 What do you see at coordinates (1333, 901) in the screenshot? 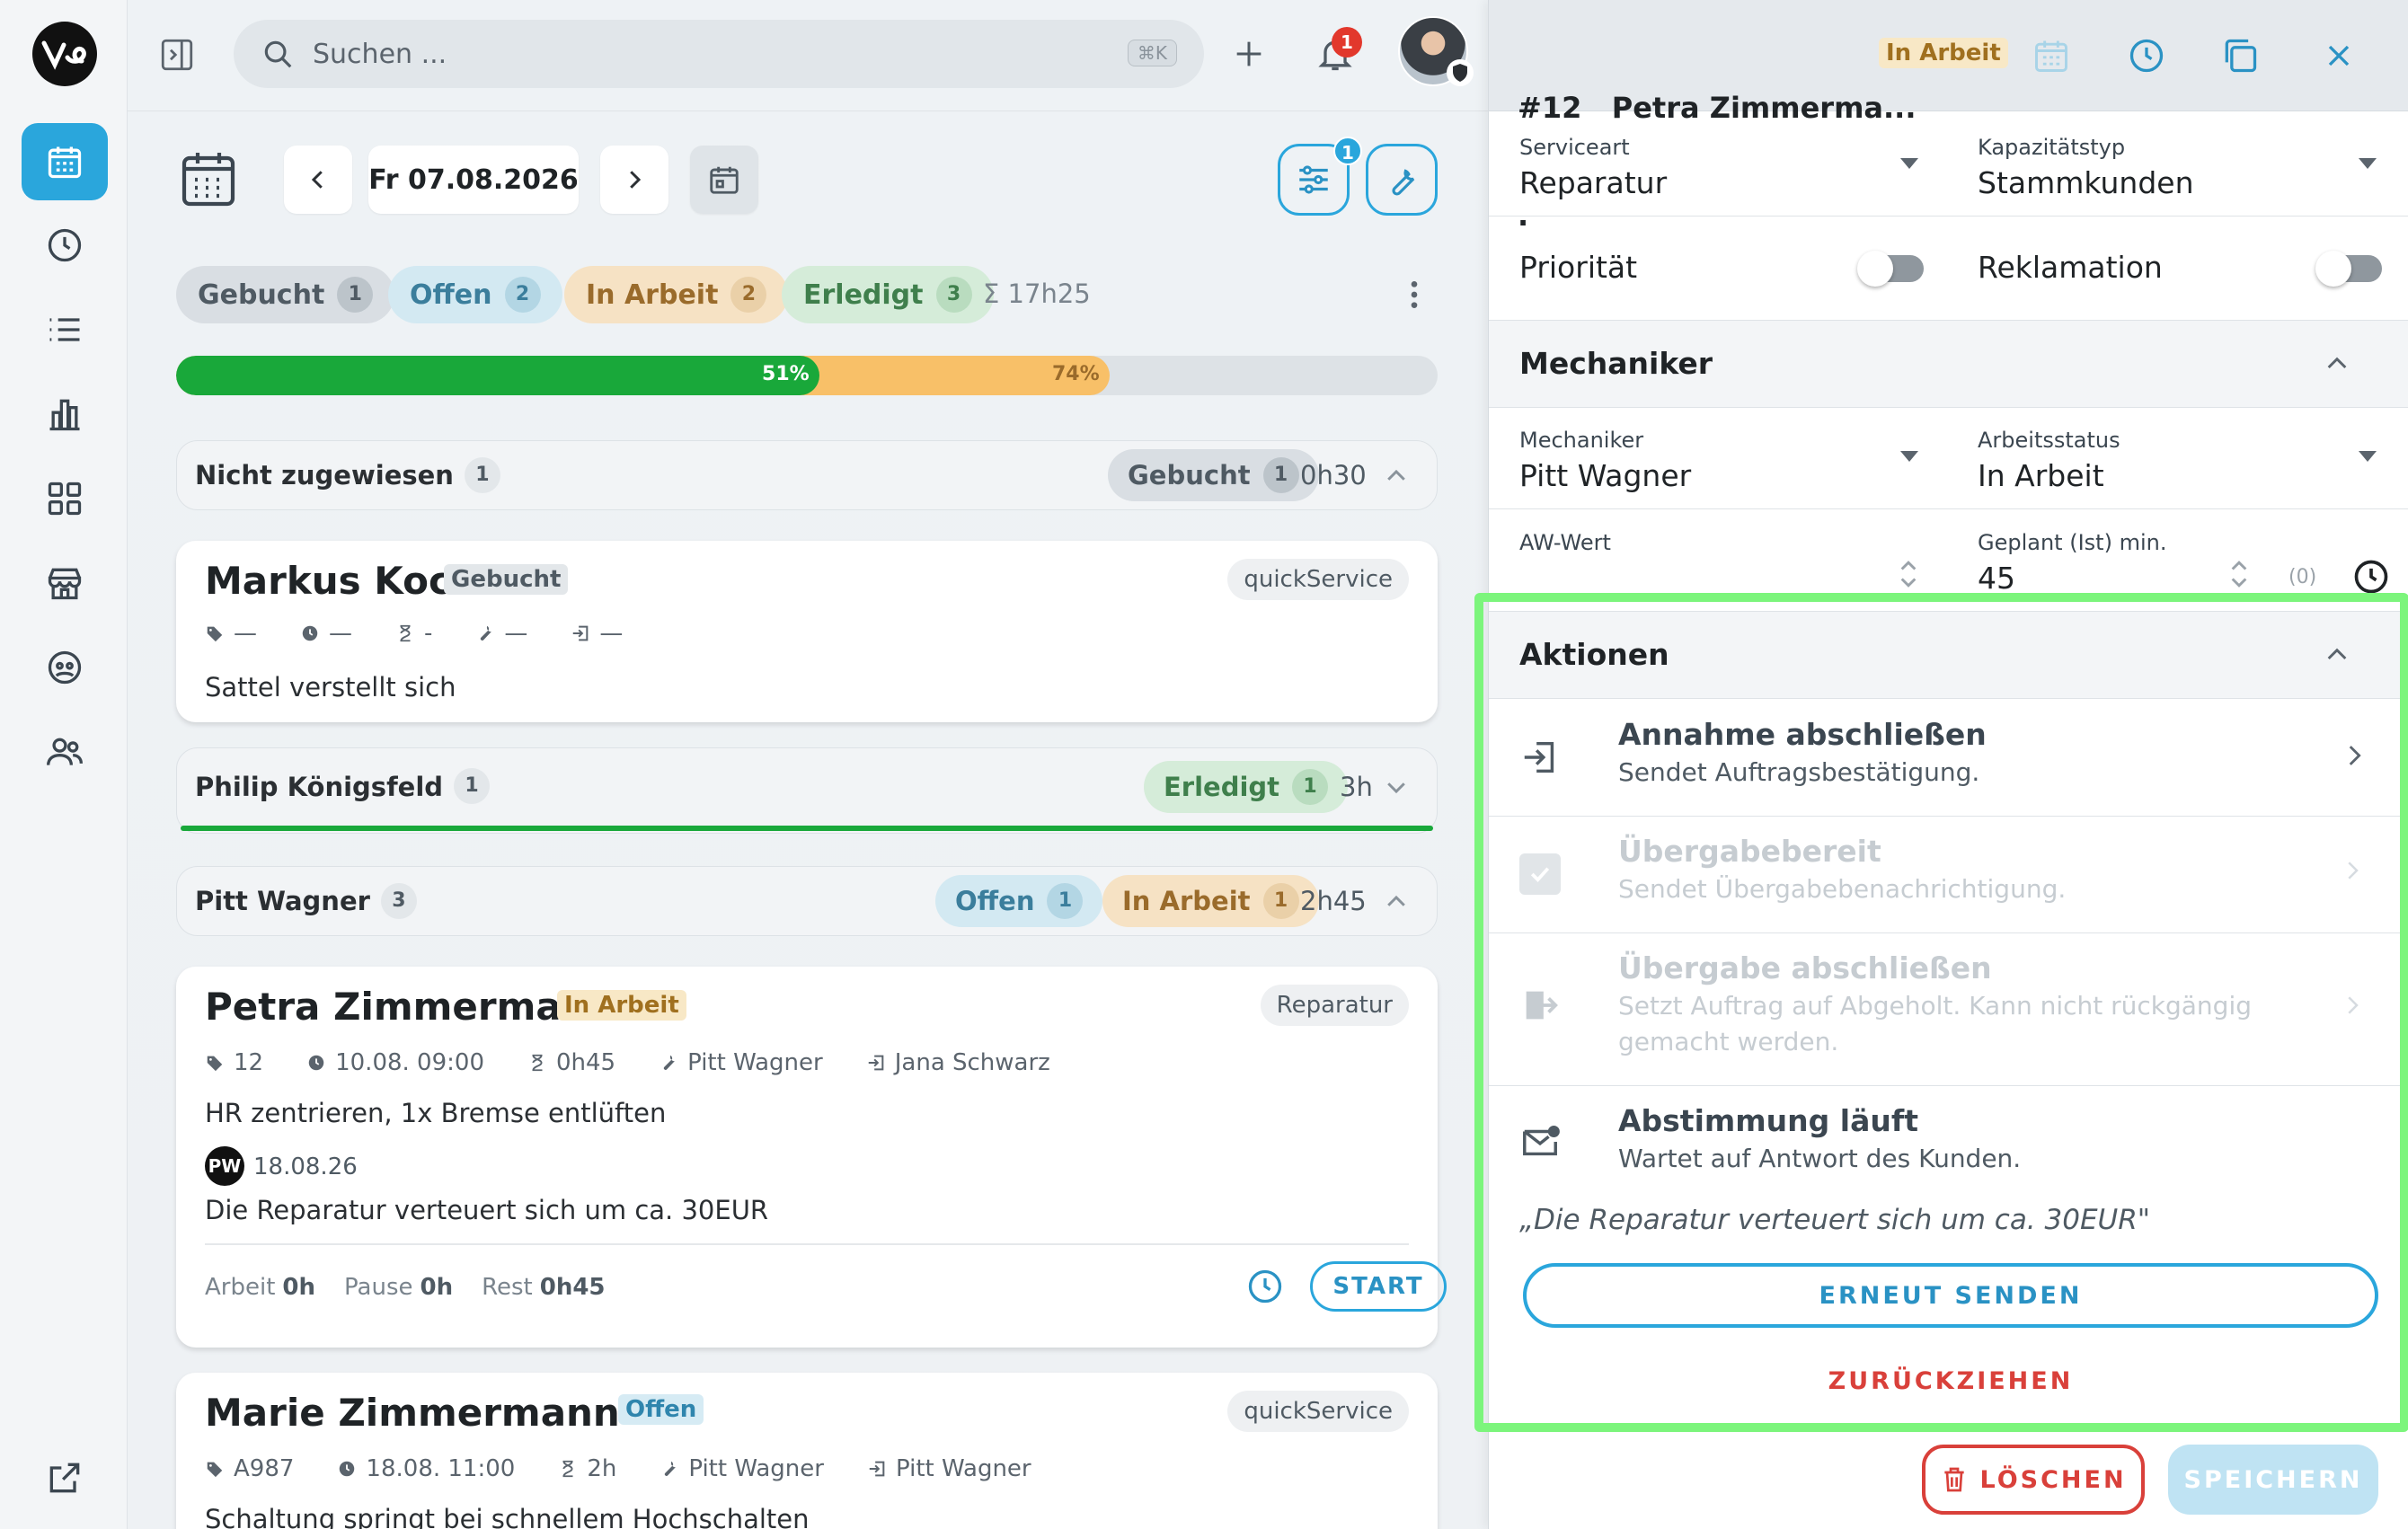
I see `group-time: 2h45` at bounding box center [1333, 901].